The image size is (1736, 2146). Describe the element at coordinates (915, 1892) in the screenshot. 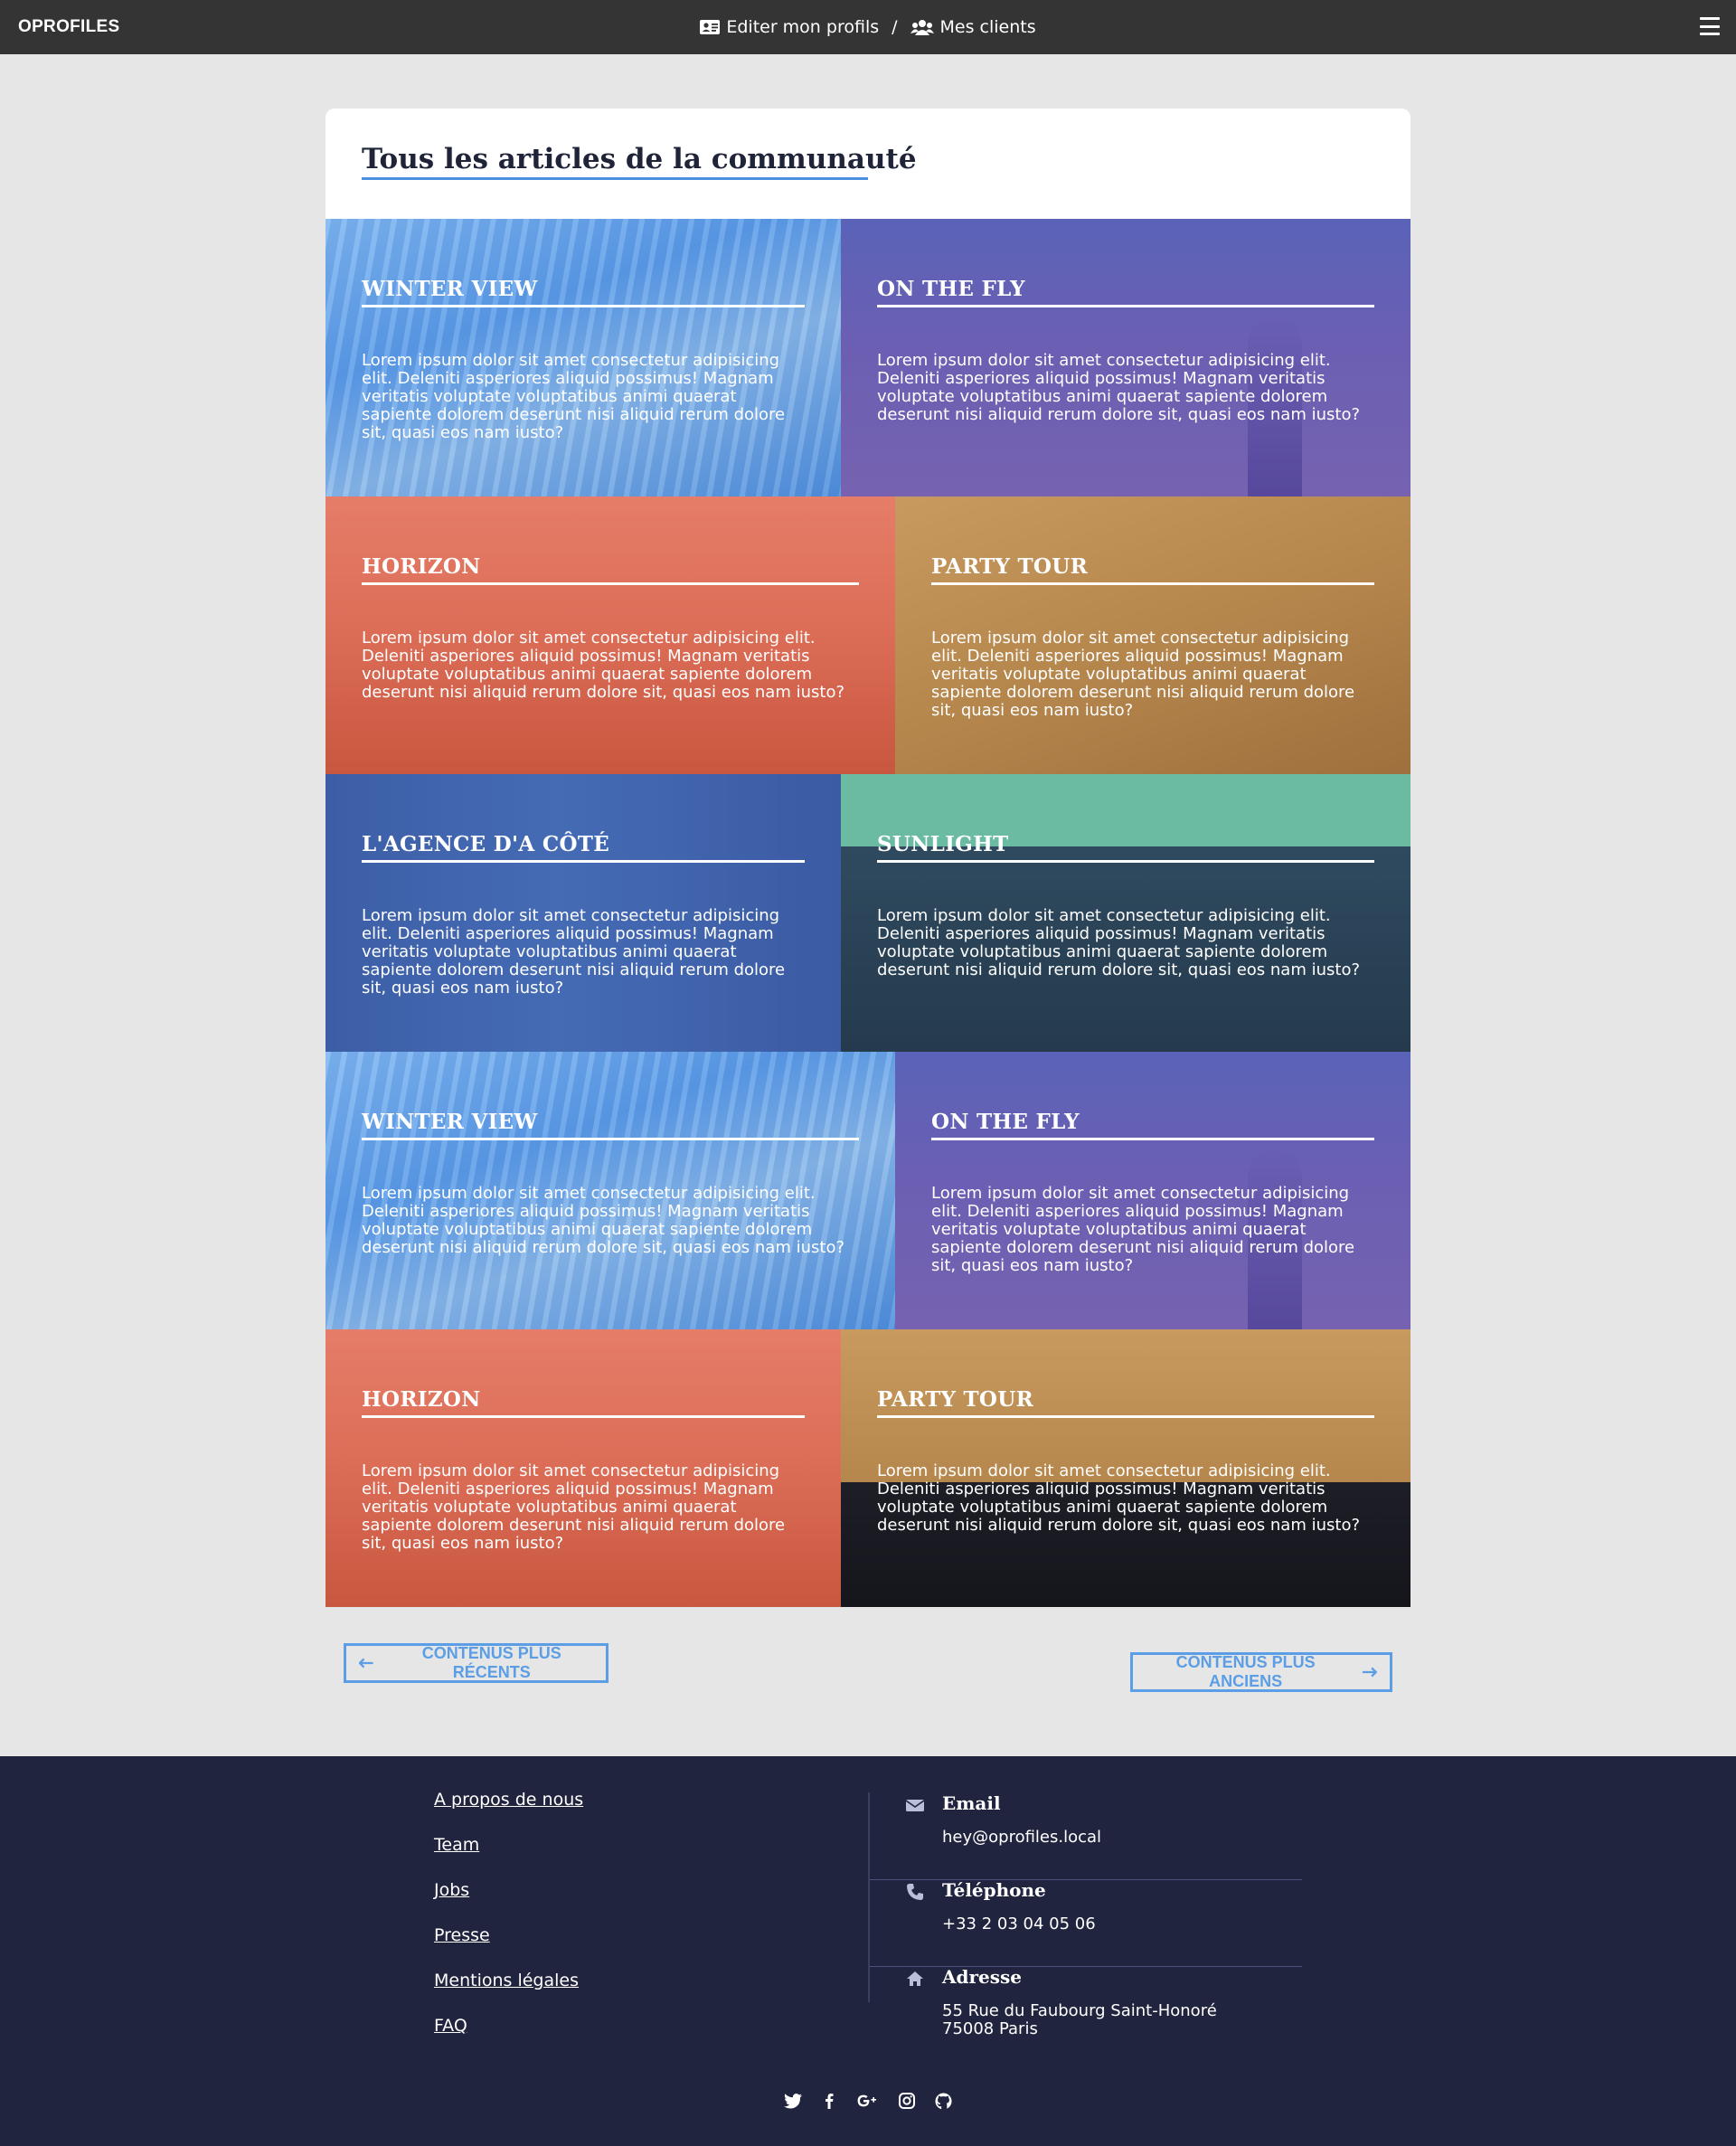

I see `phone-icon` at that location.